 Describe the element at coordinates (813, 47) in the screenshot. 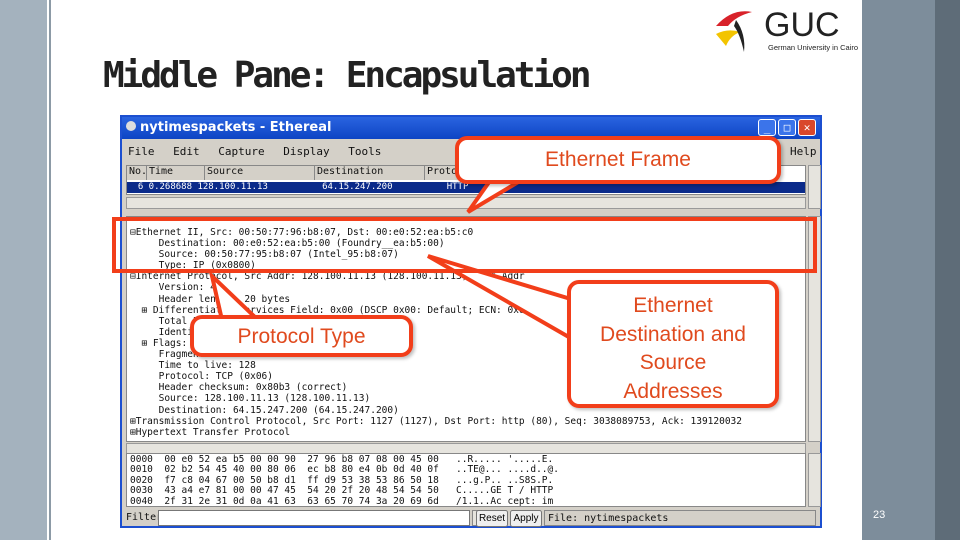

I see `svg-text: German University in Cairo` at that location.